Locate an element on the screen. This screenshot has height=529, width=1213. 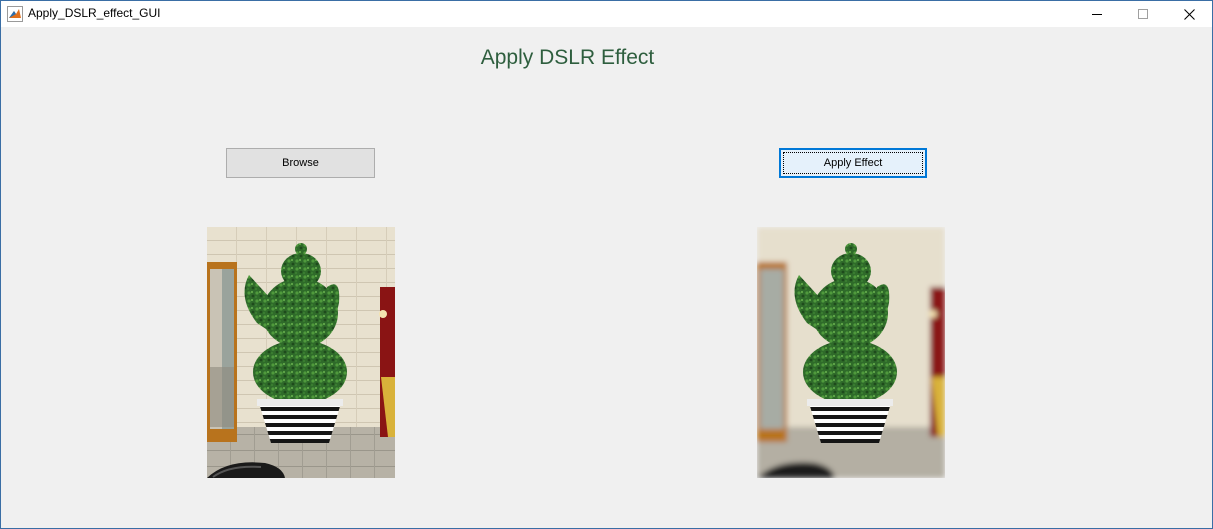
matlab-icon is located at coordinates (15, 14).